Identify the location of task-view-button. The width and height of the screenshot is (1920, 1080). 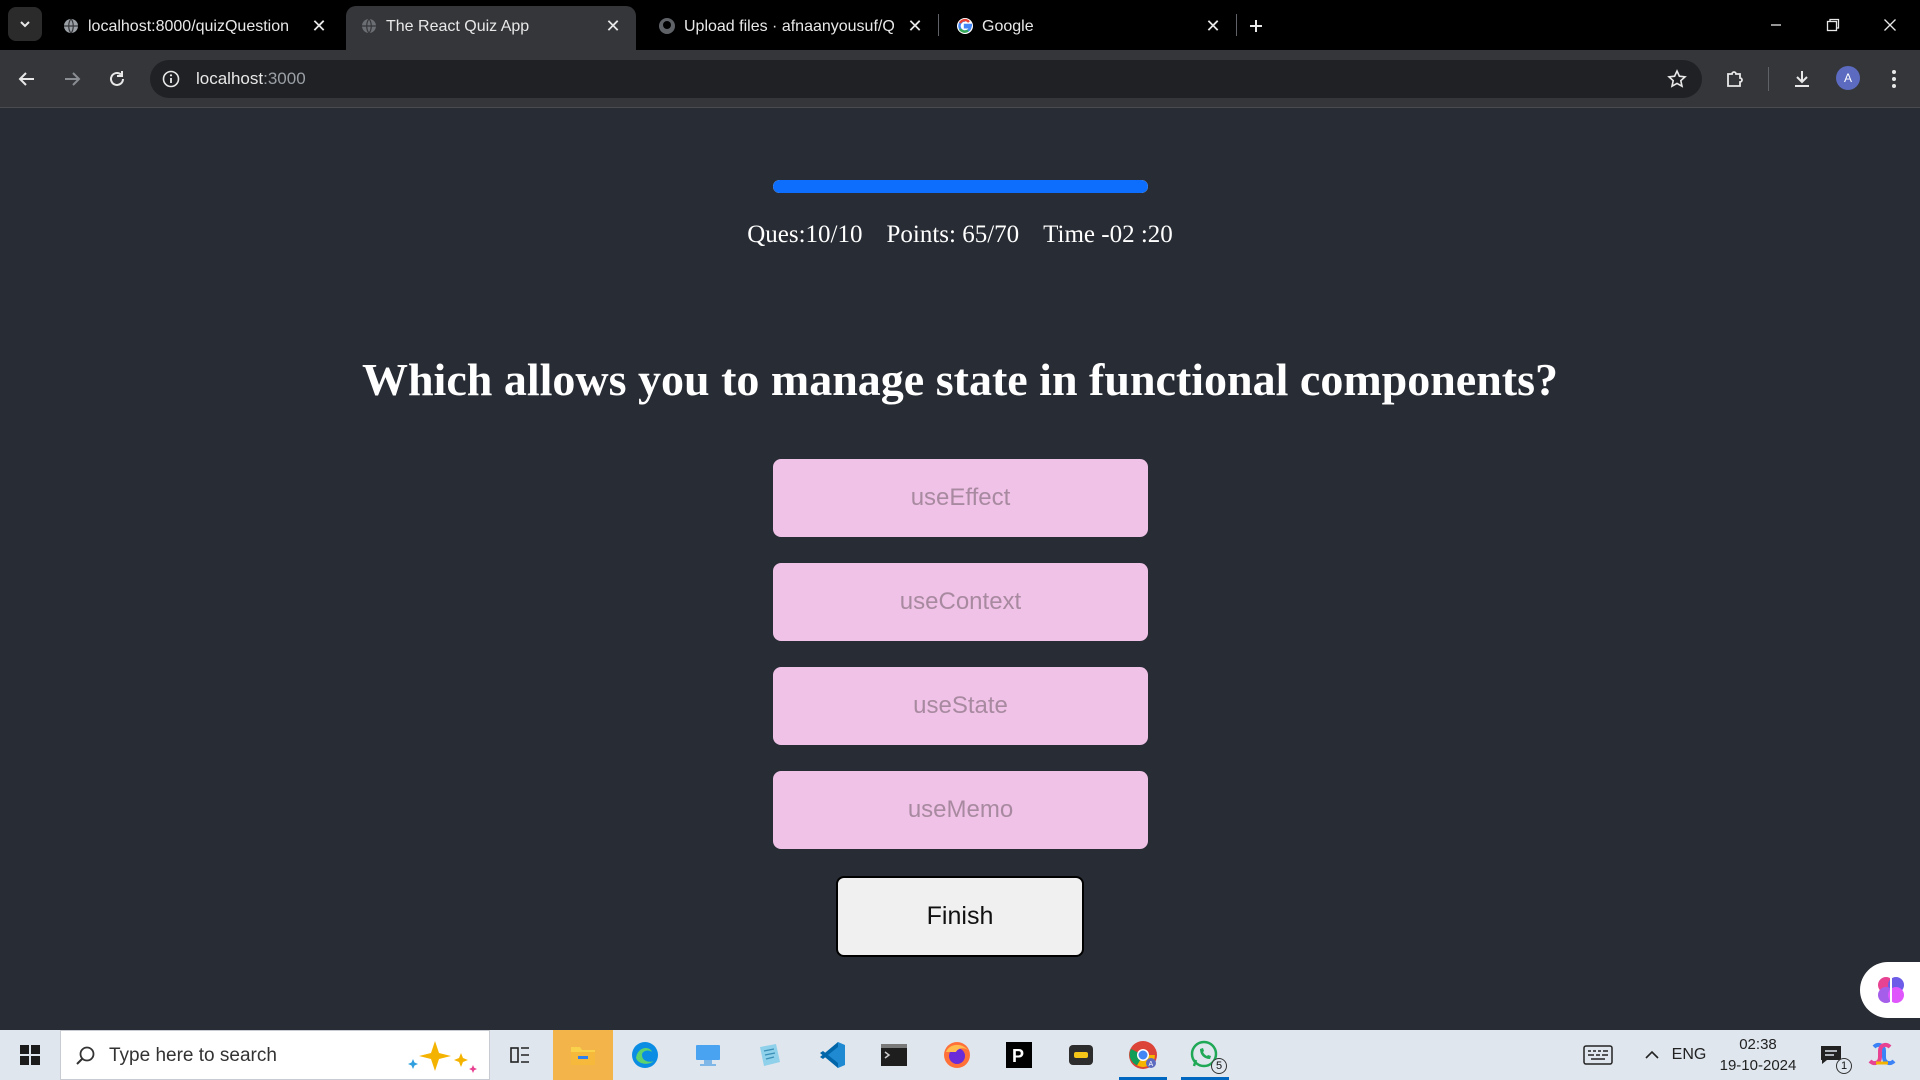
(520, 1055).